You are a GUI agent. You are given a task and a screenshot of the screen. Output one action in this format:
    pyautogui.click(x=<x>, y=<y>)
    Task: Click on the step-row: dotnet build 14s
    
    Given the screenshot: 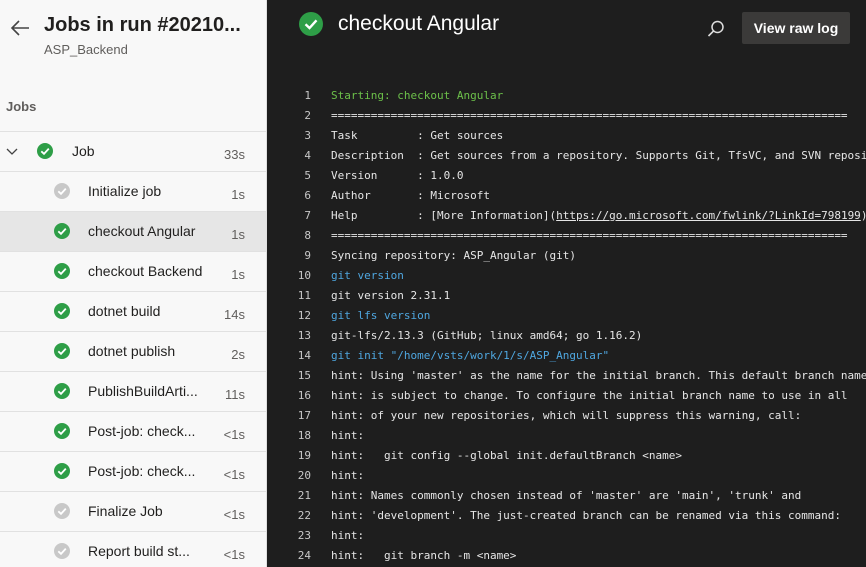 What is the action you would take?
    pyautogui.click(x=133, y=312)
    